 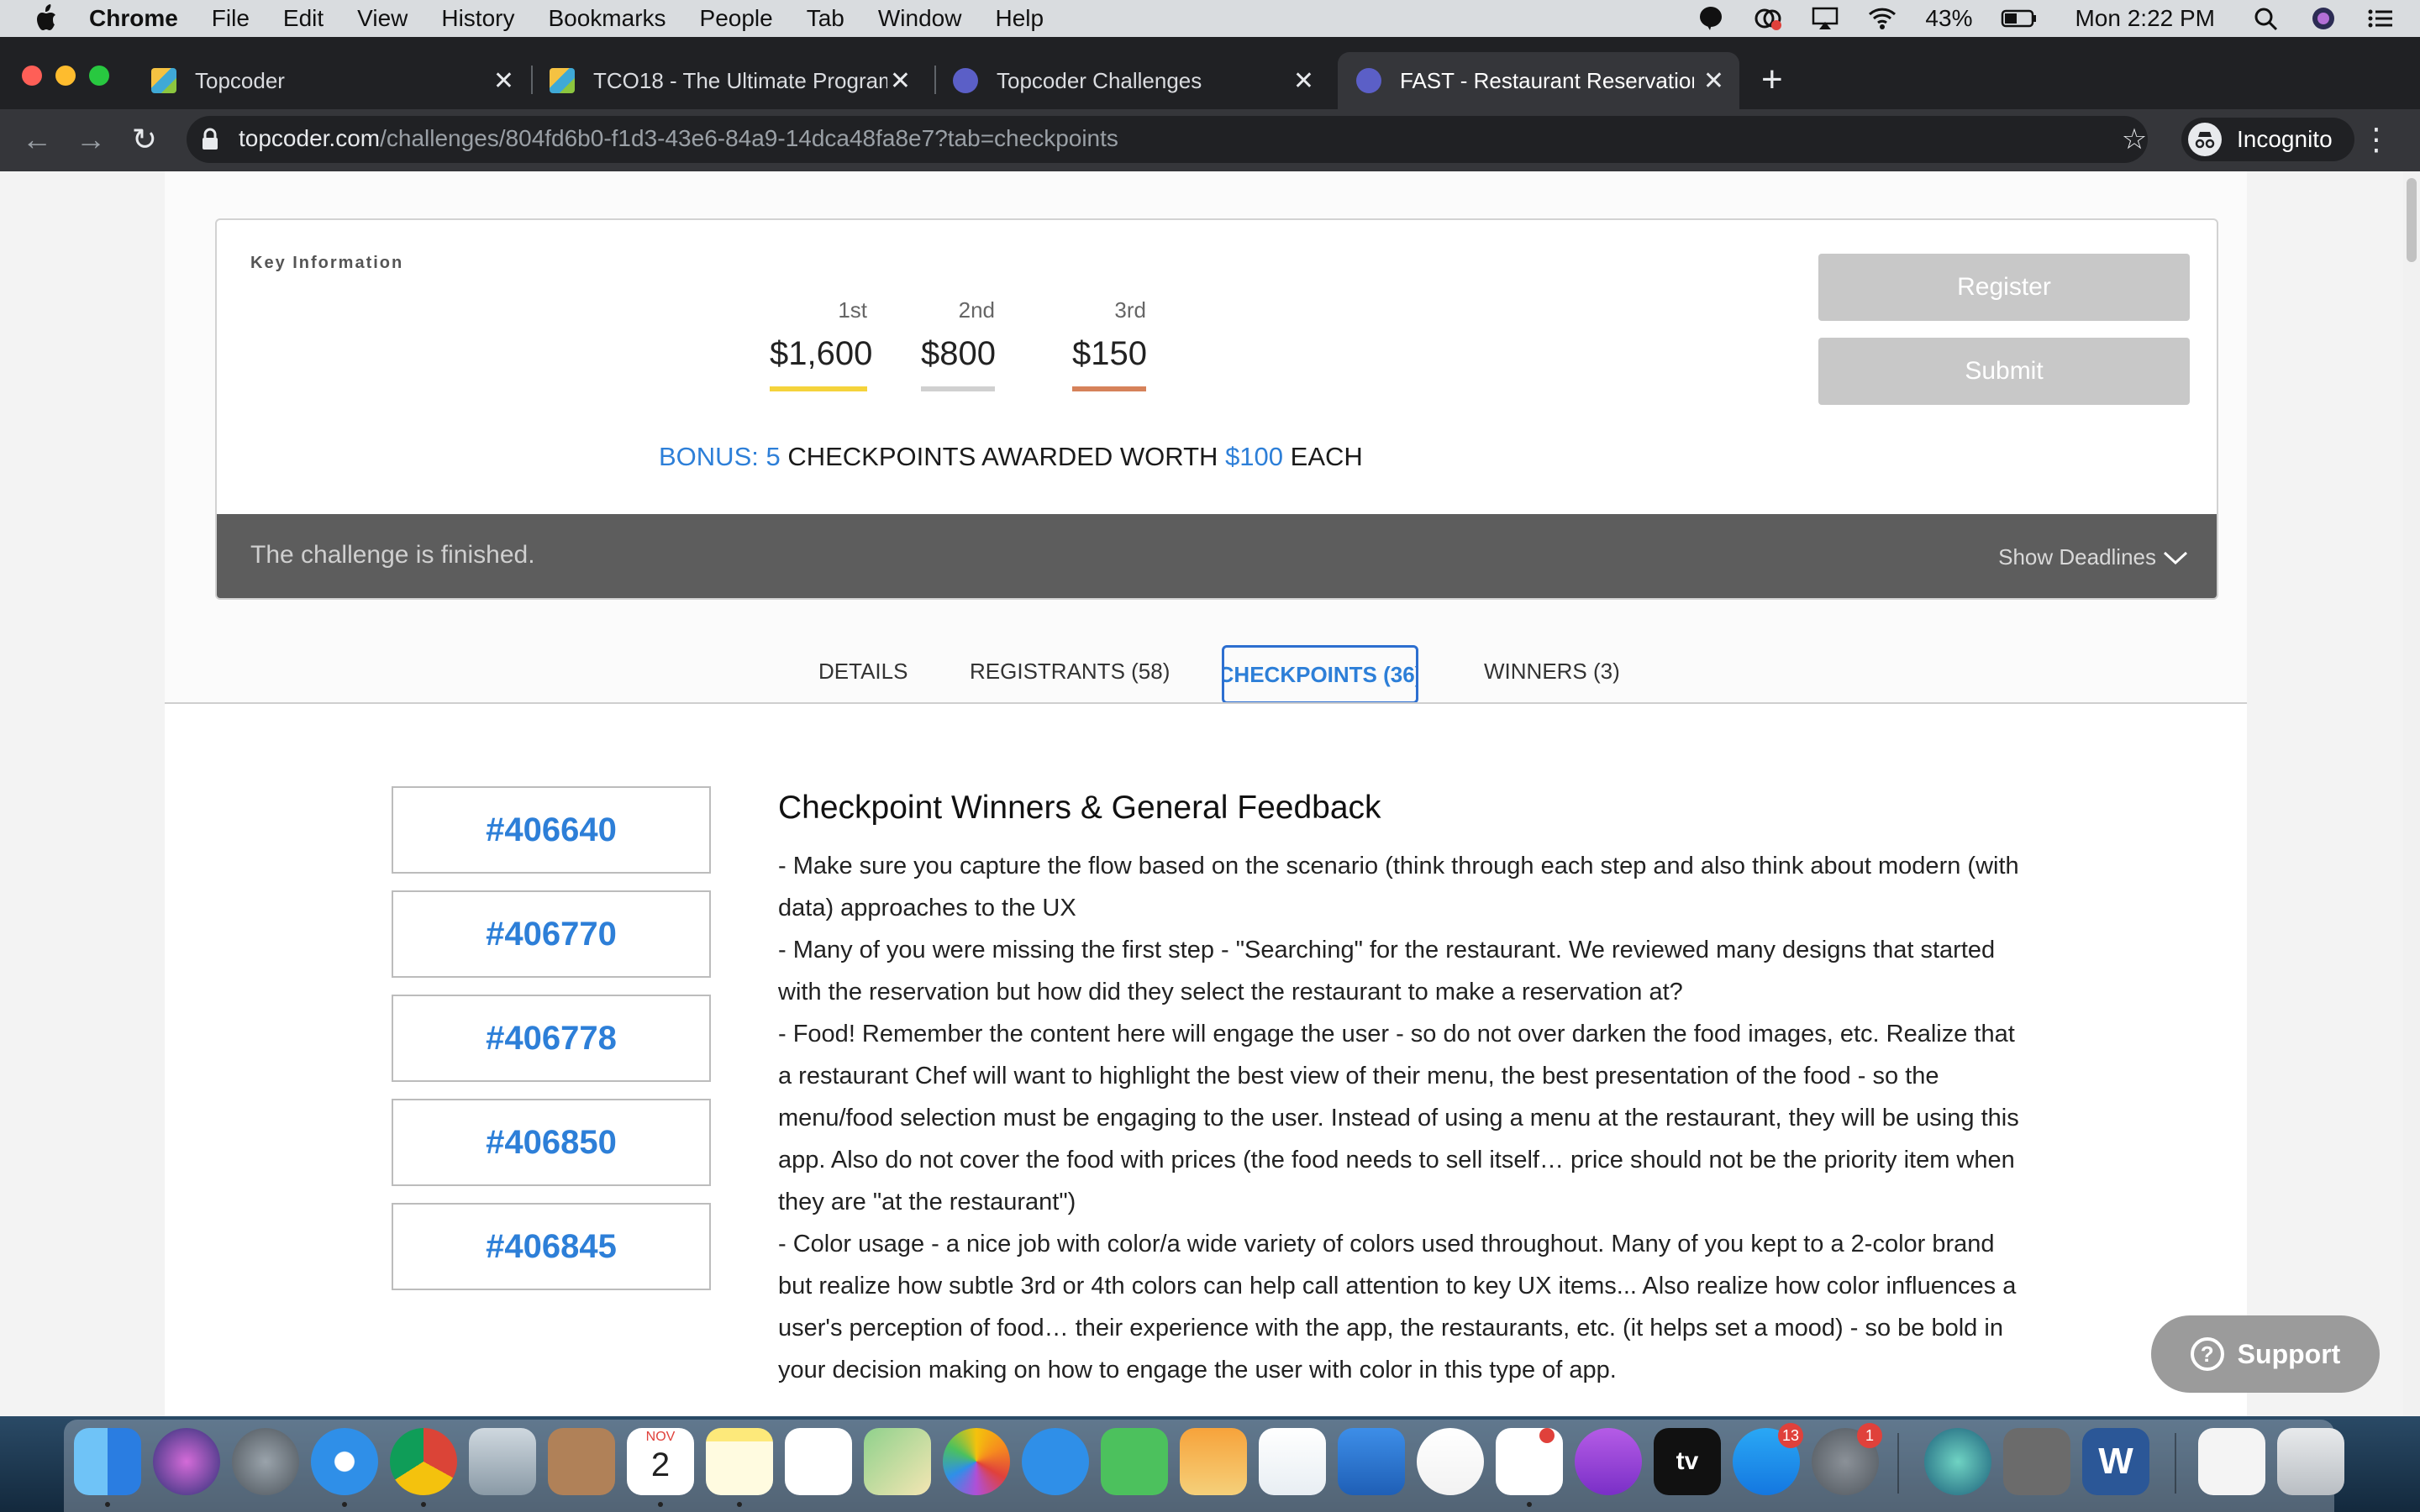 What do you see at coordinates (2231, 1461) in the screenshot?
I see `document-file-icon` at bounding box center [2231, 1461].